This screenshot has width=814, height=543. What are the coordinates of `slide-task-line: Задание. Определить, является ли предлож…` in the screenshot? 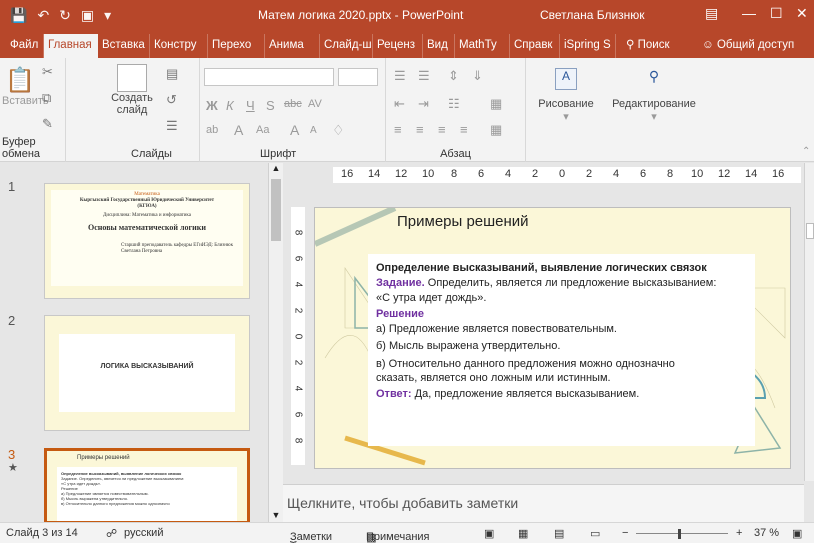 It's located at (563, 283).